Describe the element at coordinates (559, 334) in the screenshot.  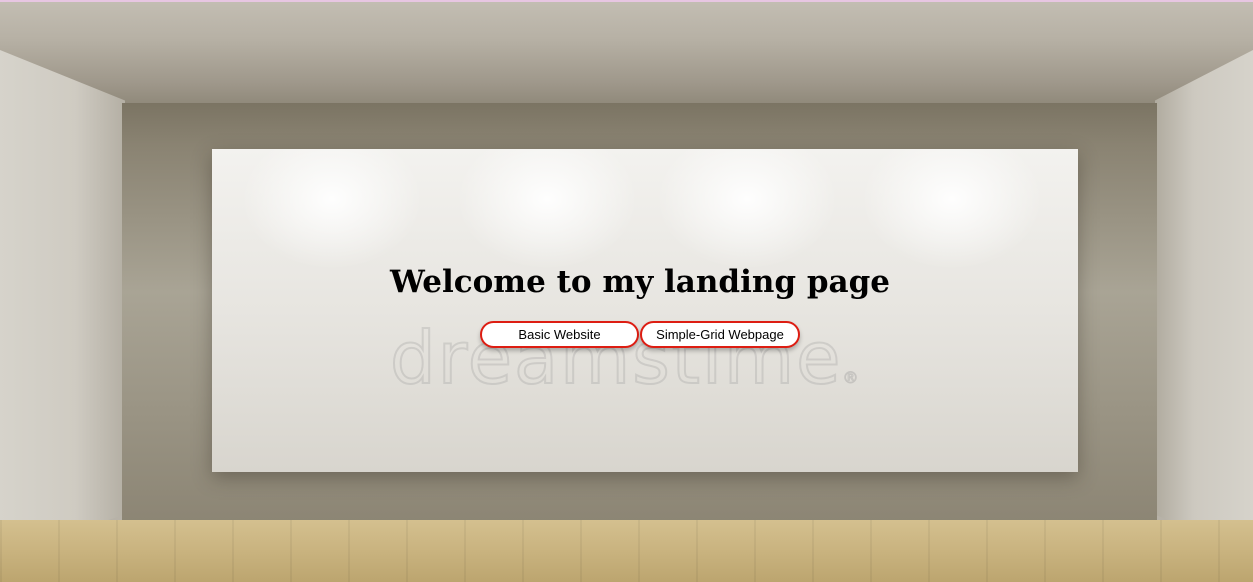
I see `basic-website-button: Basic Website` at that location.